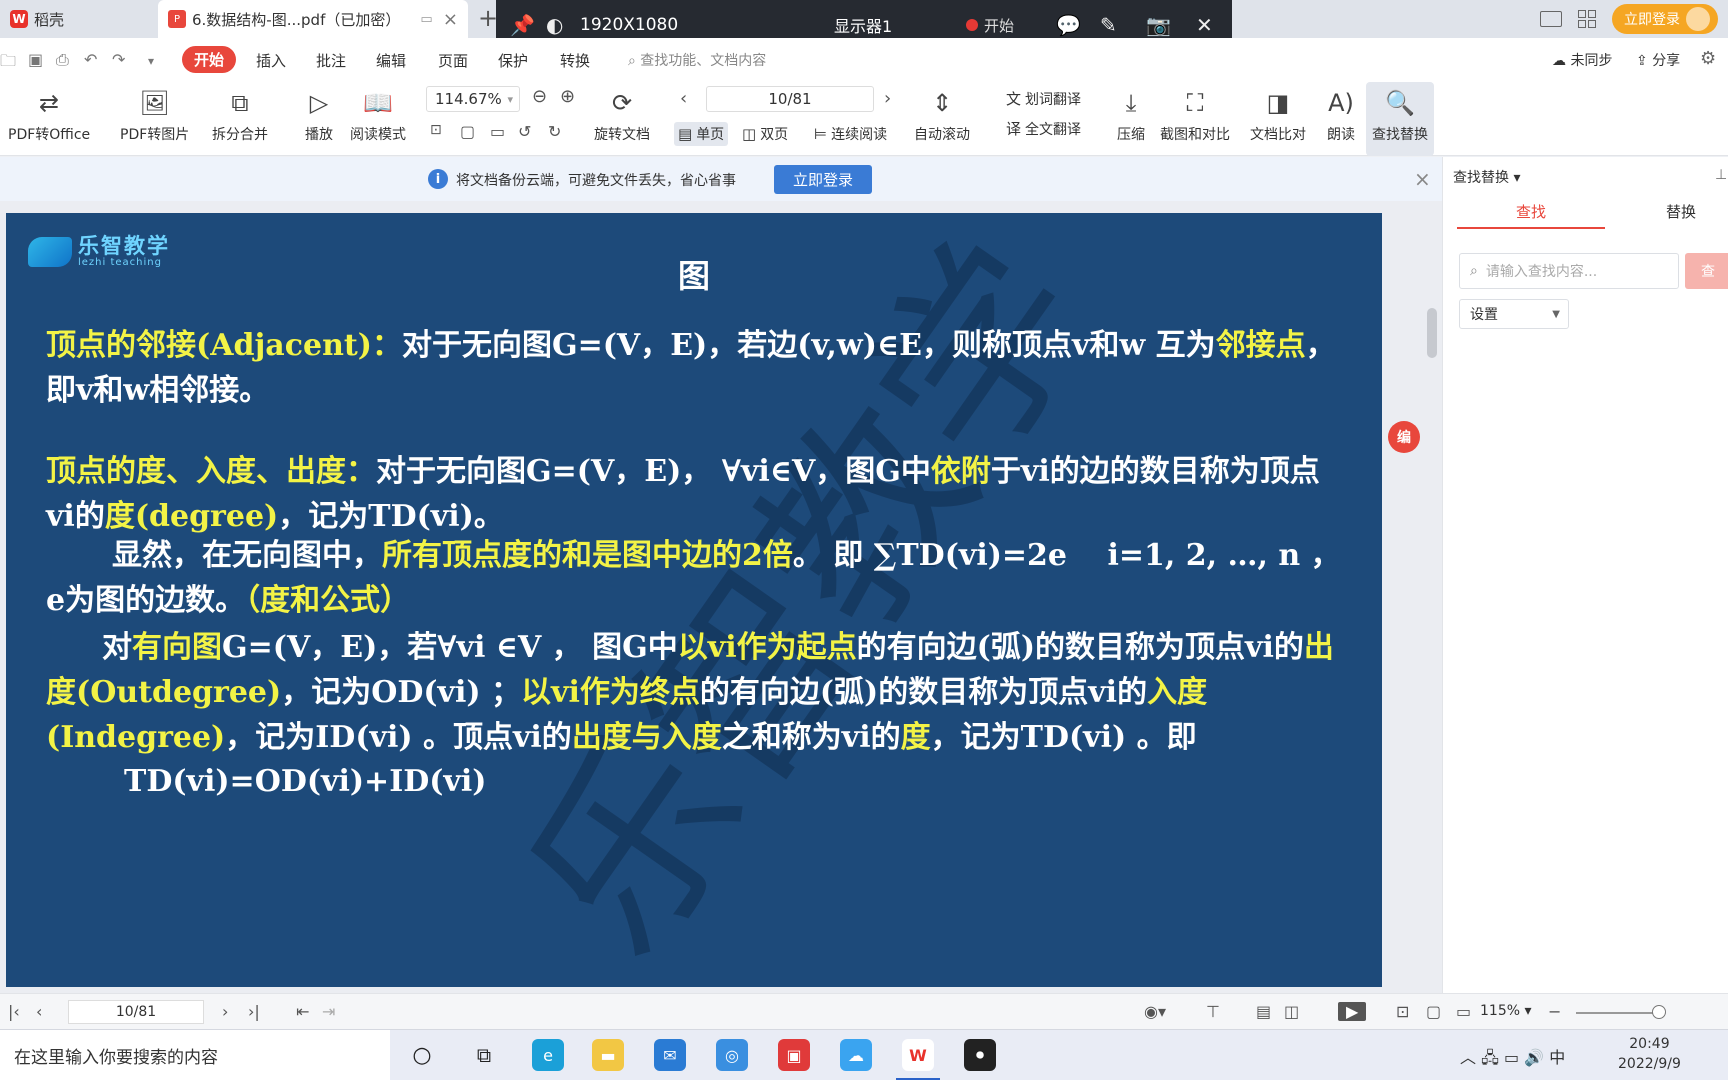 Image resolution: width=1728 pixels, height=1080 pixels. I want to click on next-page-icon: ›, so click(225, 1011).